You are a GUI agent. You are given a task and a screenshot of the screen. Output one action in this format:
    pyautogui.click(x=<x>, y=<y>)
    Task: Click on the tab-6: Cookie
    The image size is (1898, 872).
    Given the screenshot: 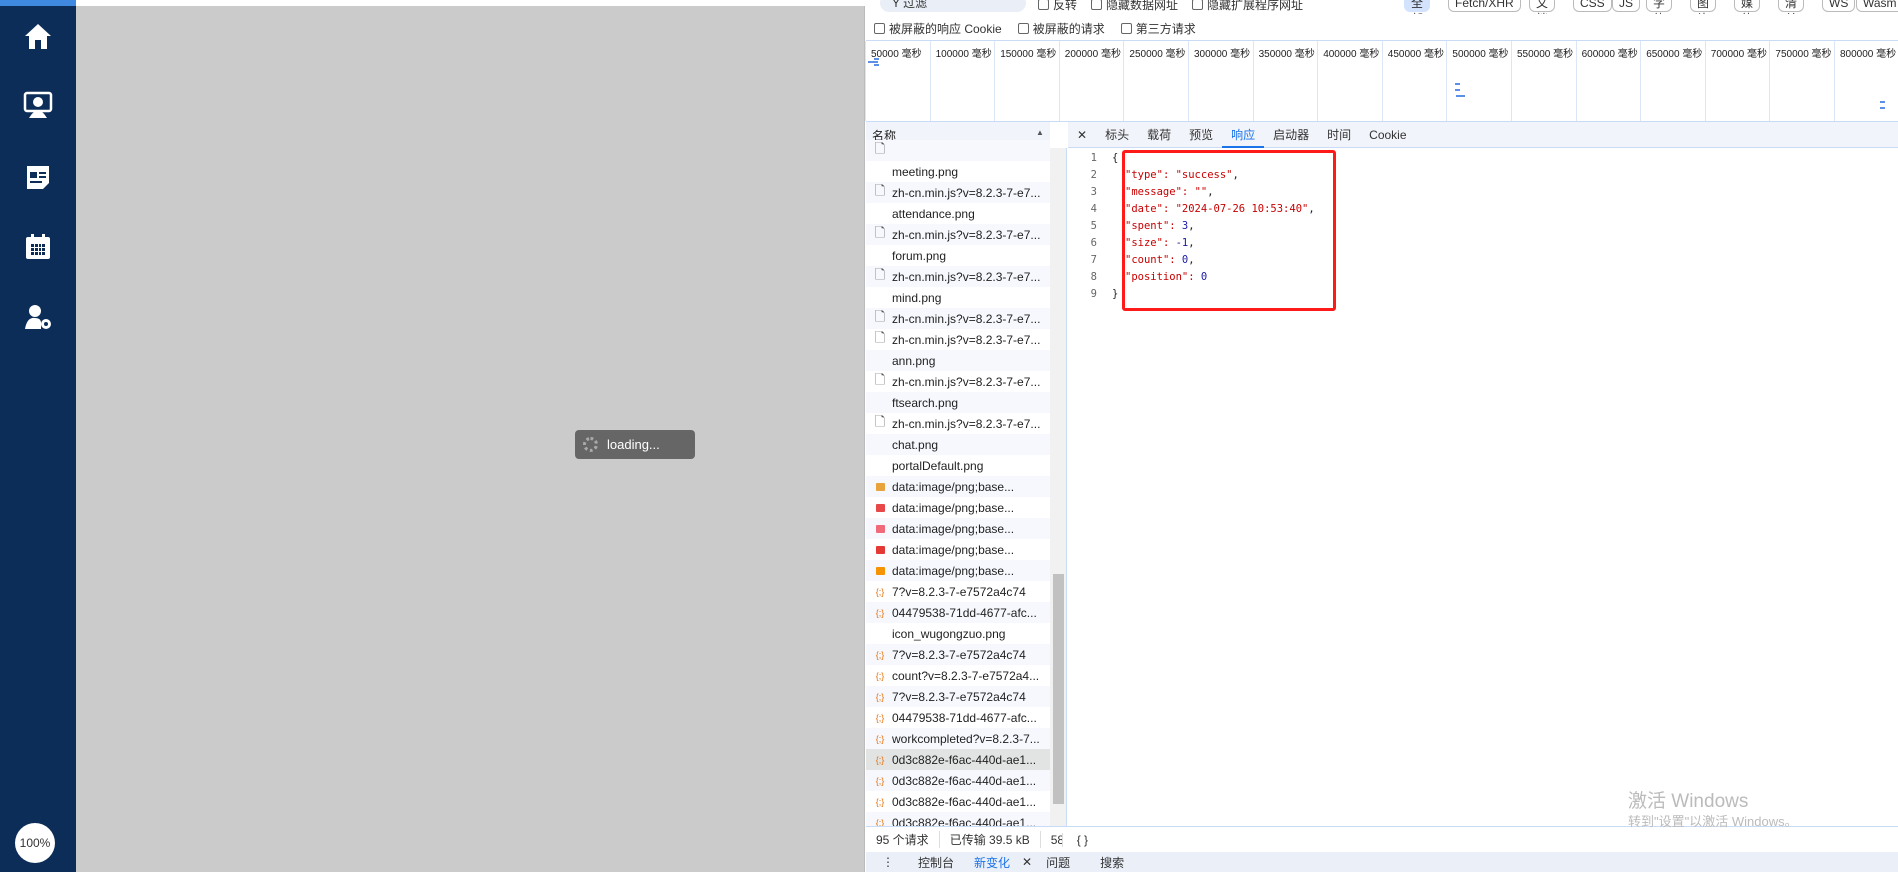 What is the action you would take?
    pyautogui.click(x=1387, y=135)
    